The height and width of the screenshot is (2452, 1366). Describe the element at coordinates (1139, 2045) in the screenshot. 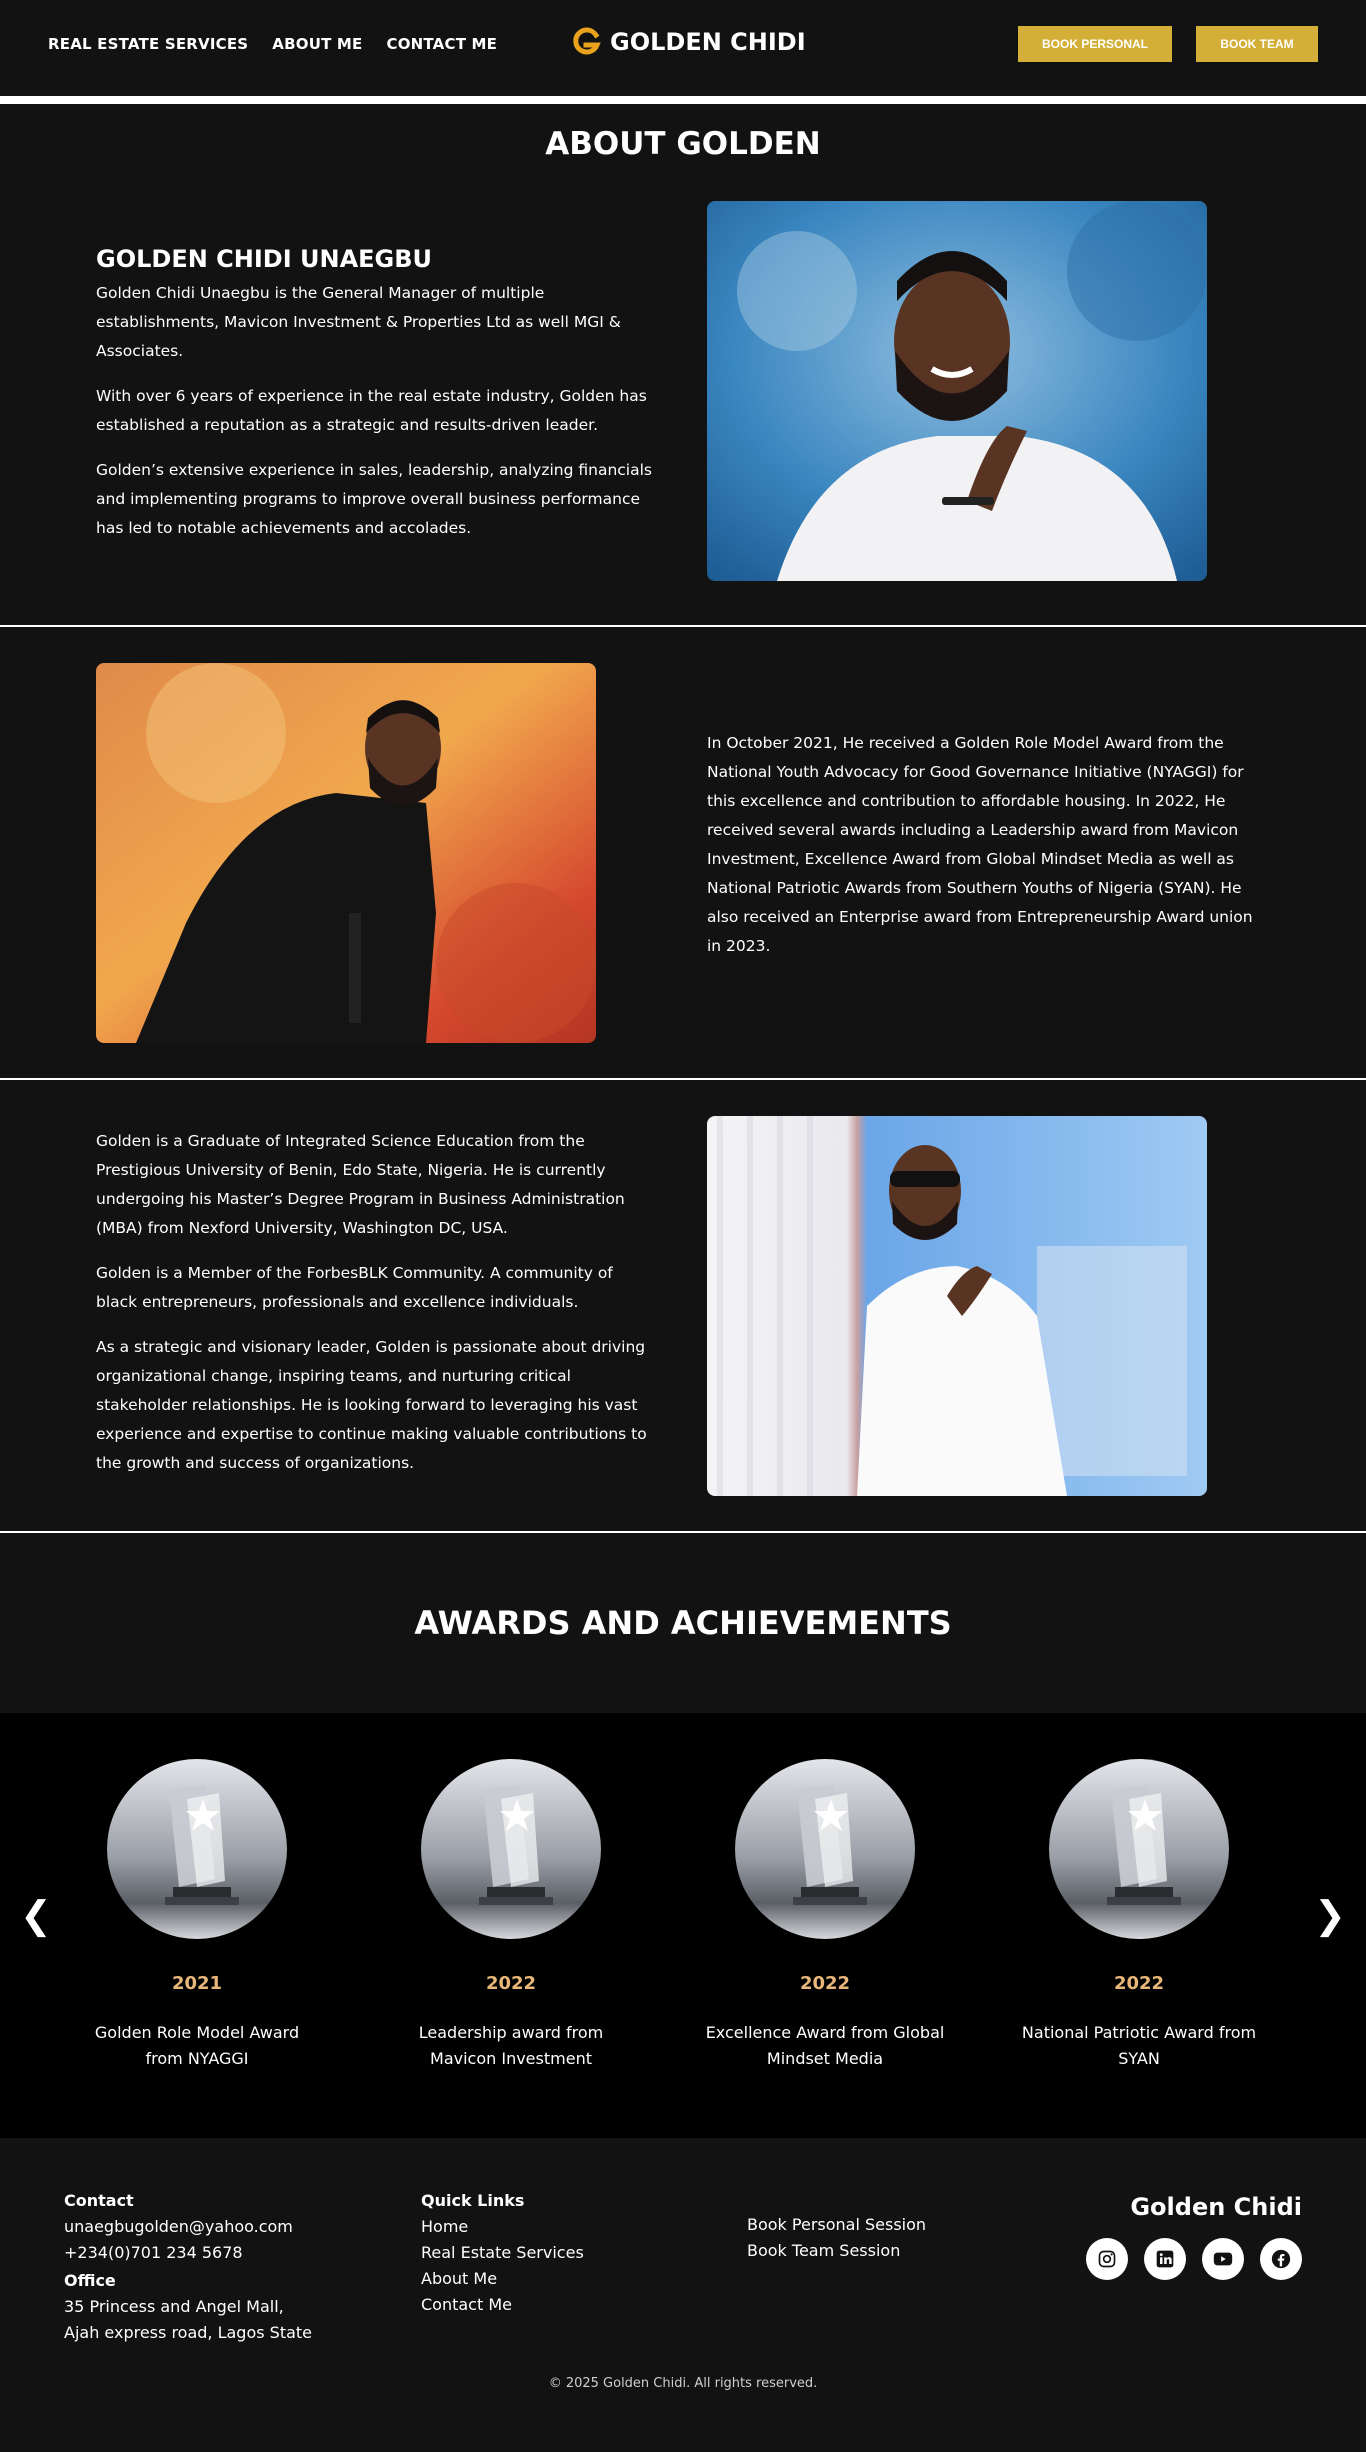

I see `award-name: National Patriotic Award from SYAN` at that location.